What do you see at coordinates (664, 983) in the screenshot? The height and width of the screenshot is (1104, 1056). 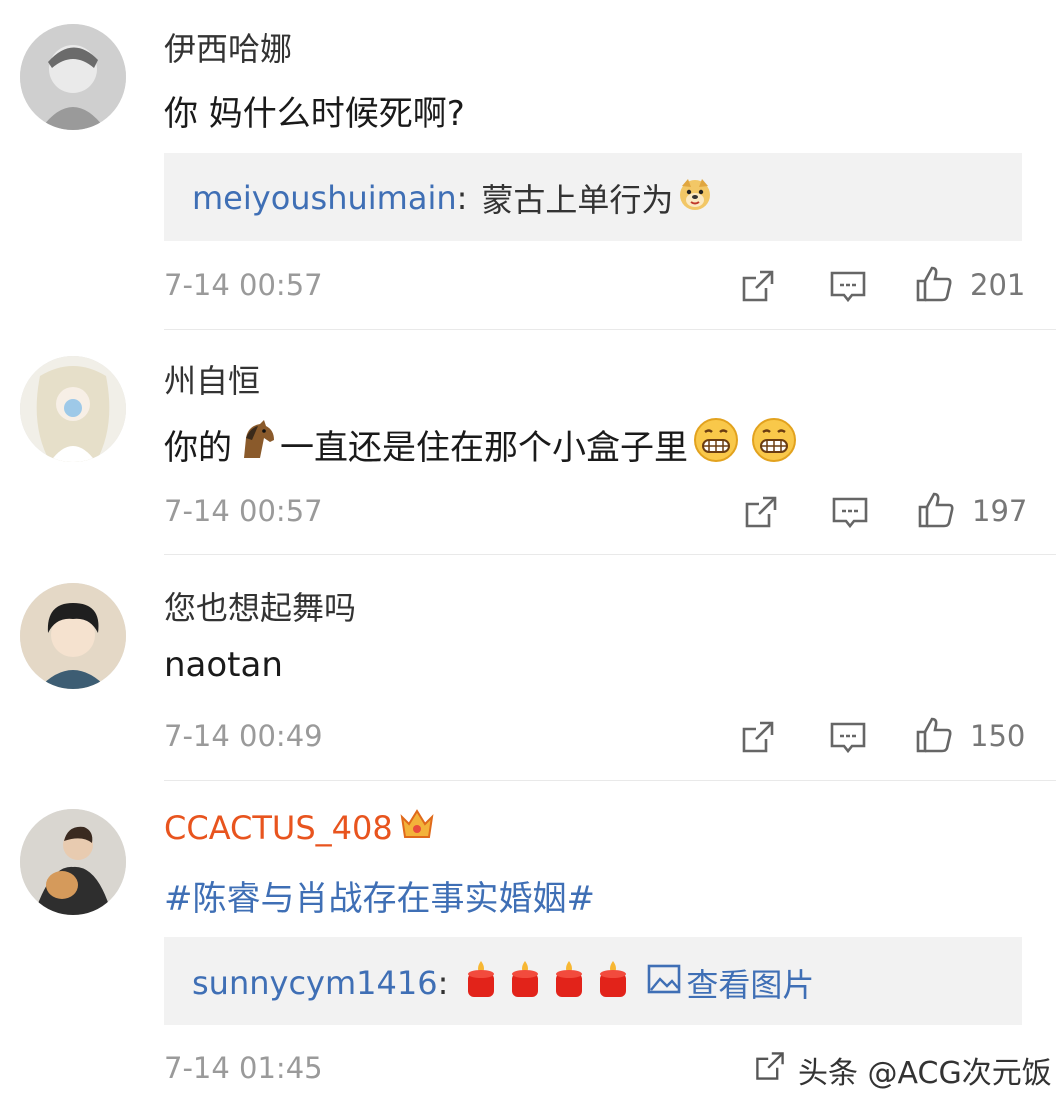 I see `image-icon` at bounding box center [664, 983].